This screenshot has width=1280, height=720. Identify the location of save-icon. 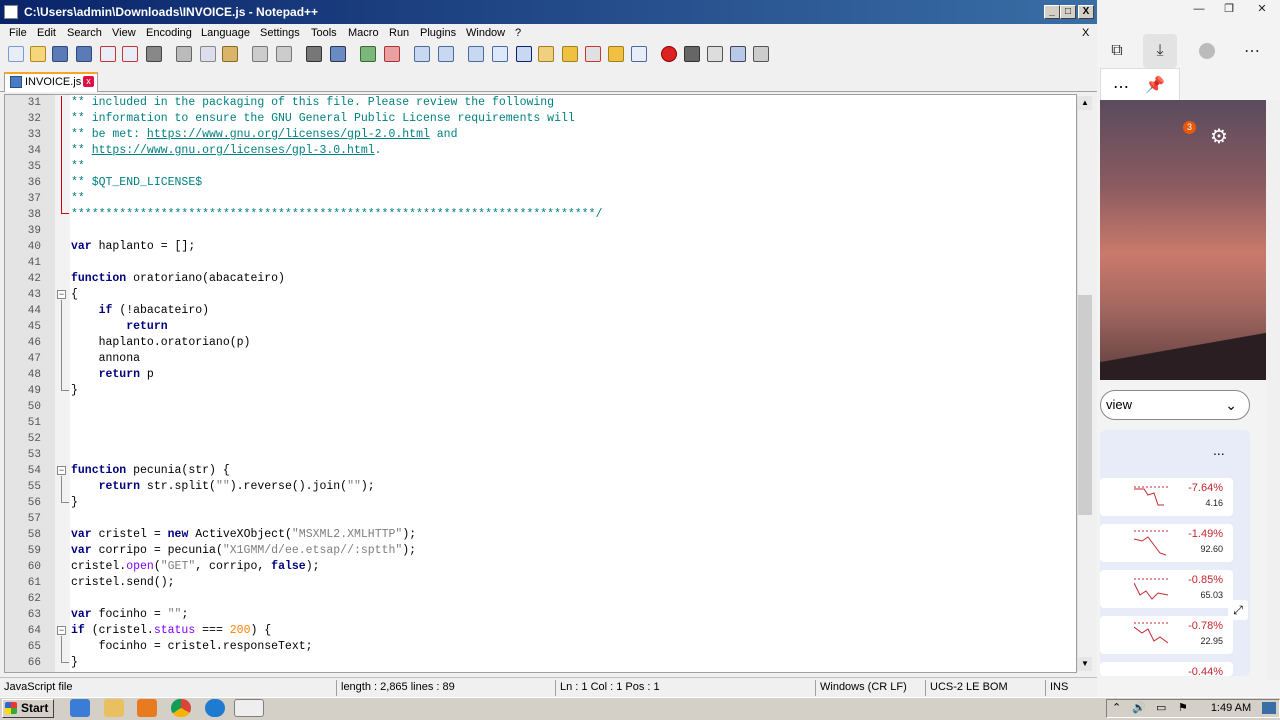
(60, 54).